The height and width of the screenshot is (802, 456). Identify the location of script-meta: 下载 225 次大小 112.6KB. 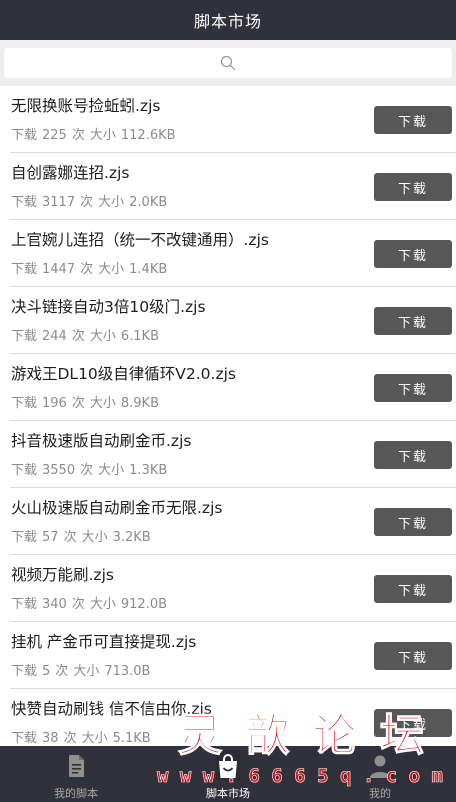
(96, 133).